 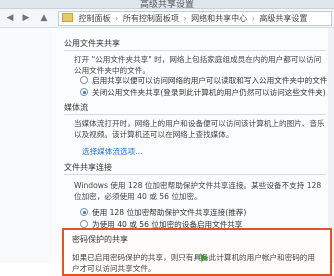 I want to click on title-bar: 高级共享设置, so click(x=167, y=5).